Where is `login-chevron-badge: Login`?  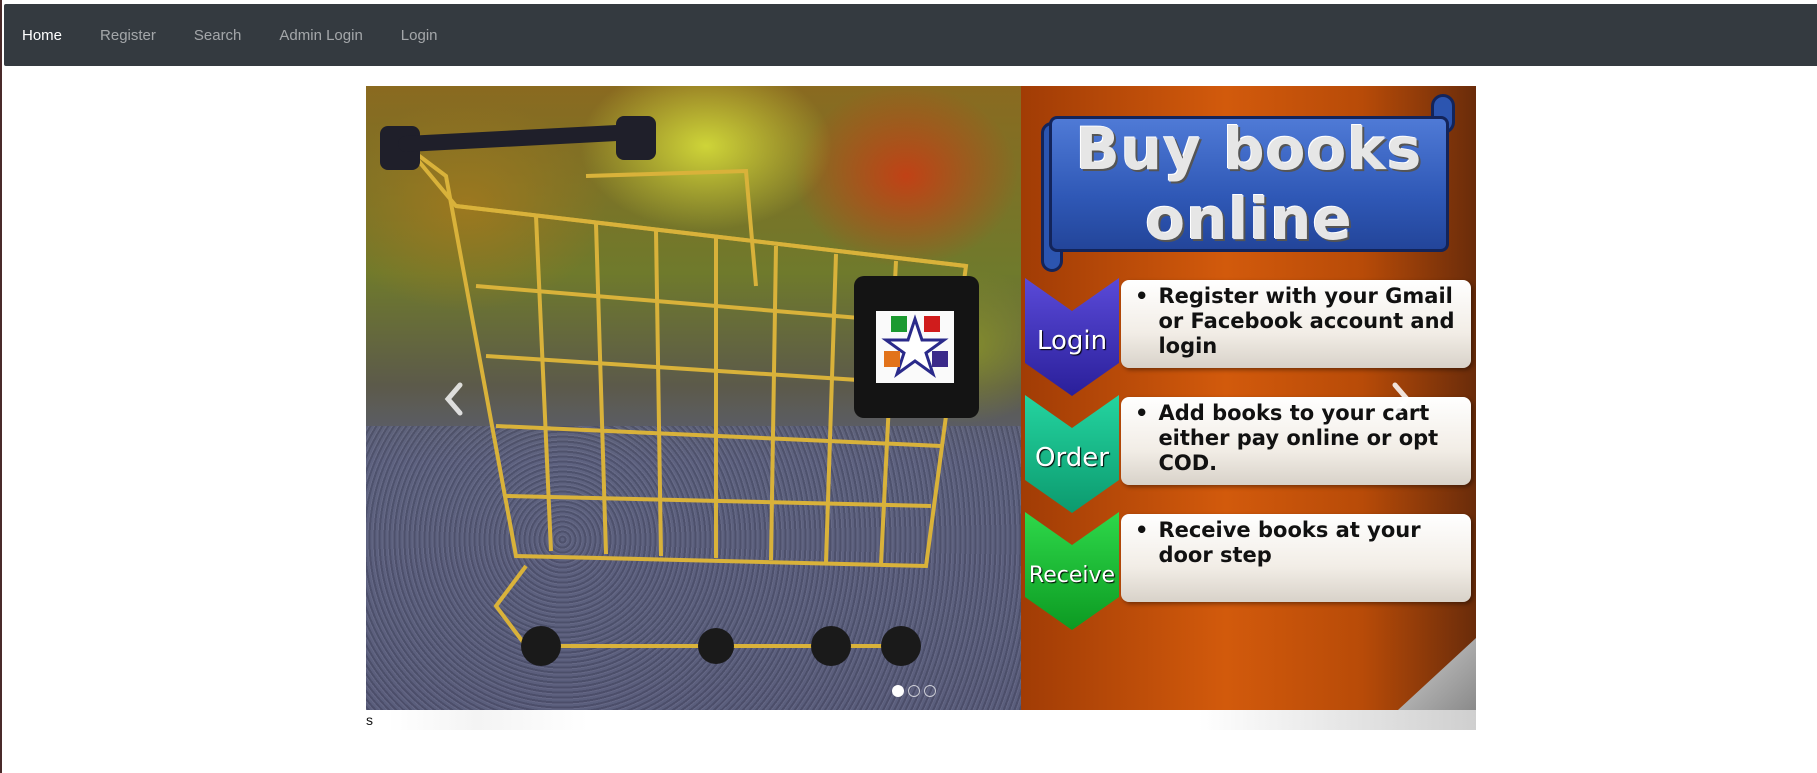 login-chevron-badge: Login is located at coordinates (1072, 337).